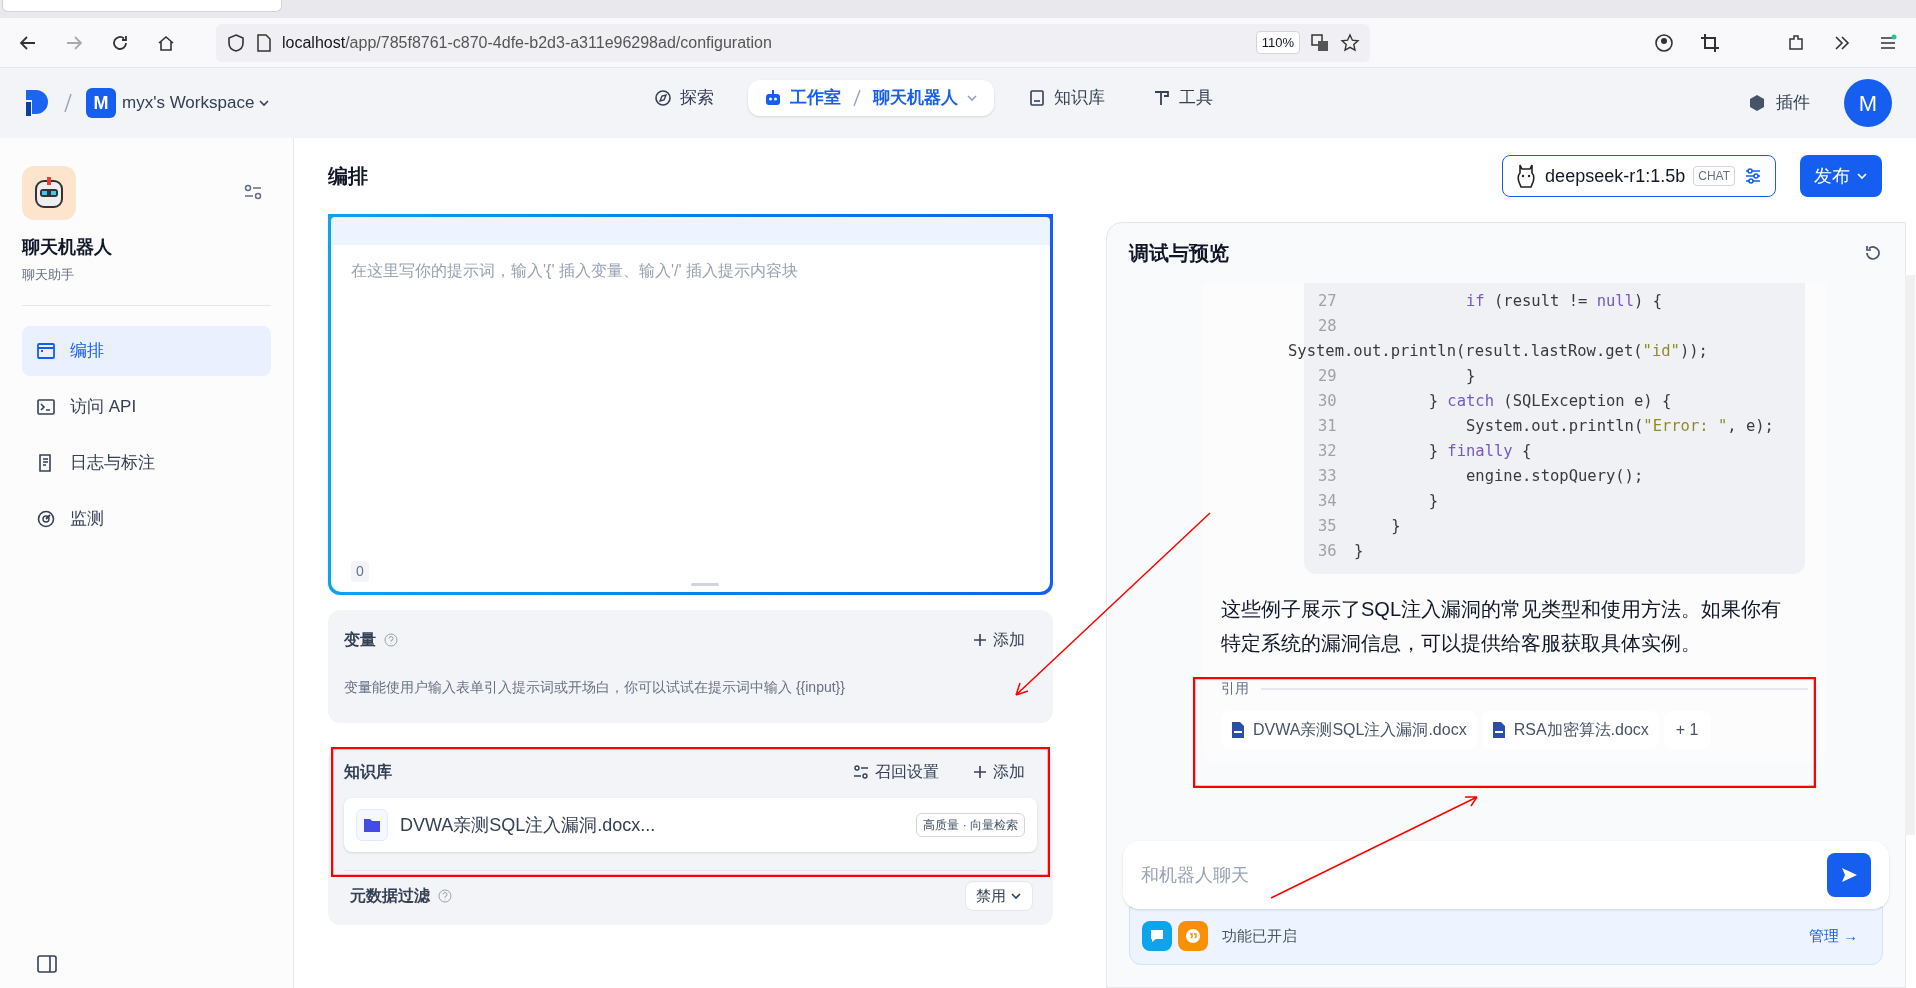 The image size is (1916, 988). What do you see at coordinates (101, 103) in the screenshot?
I see `workspace-avatar: M` at bounding box center [101, 103].